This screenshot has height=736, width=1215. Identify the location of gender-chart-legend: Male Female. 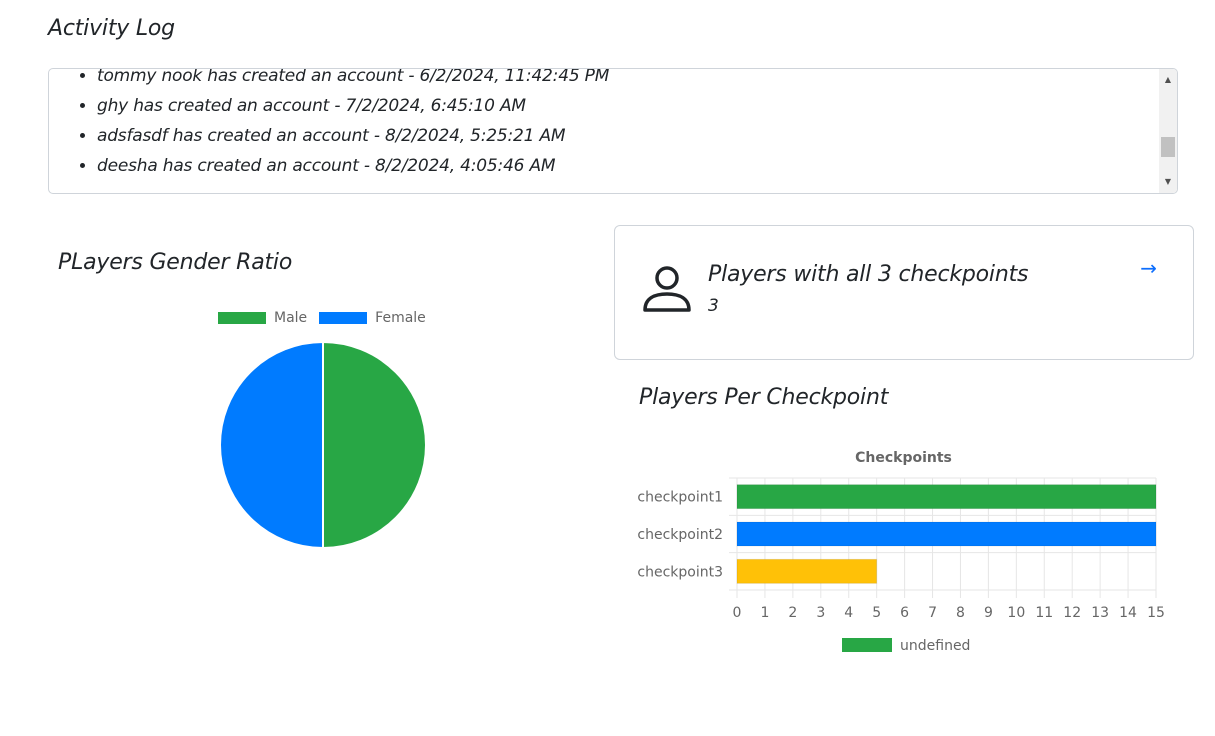
(324, 318).